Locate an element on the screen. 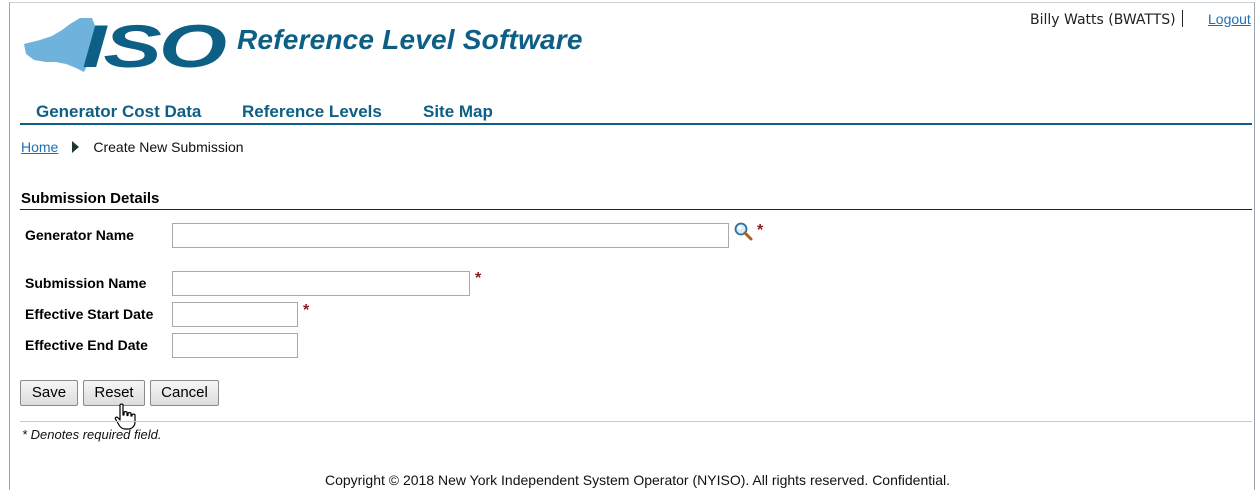  effective-start-date-required-marker: * is located at coordinates (306, 310).